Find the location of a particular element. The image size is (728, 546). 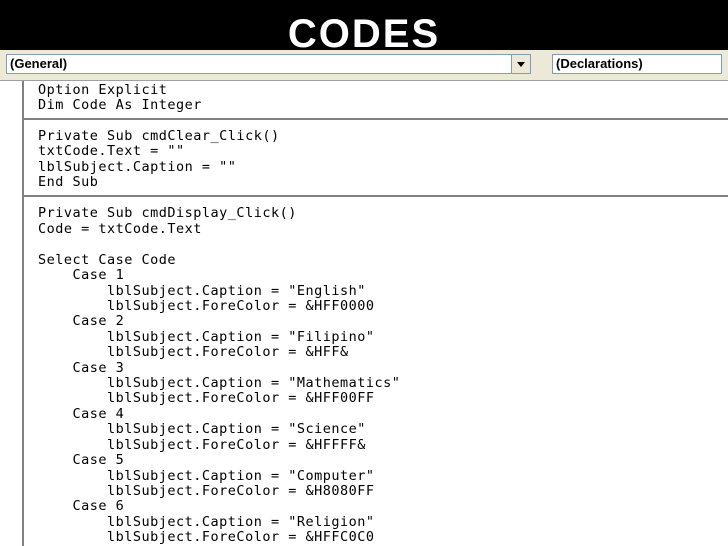

code-line: lblSubject.Caption = "Filipino" is located at coordinates (206, 337).